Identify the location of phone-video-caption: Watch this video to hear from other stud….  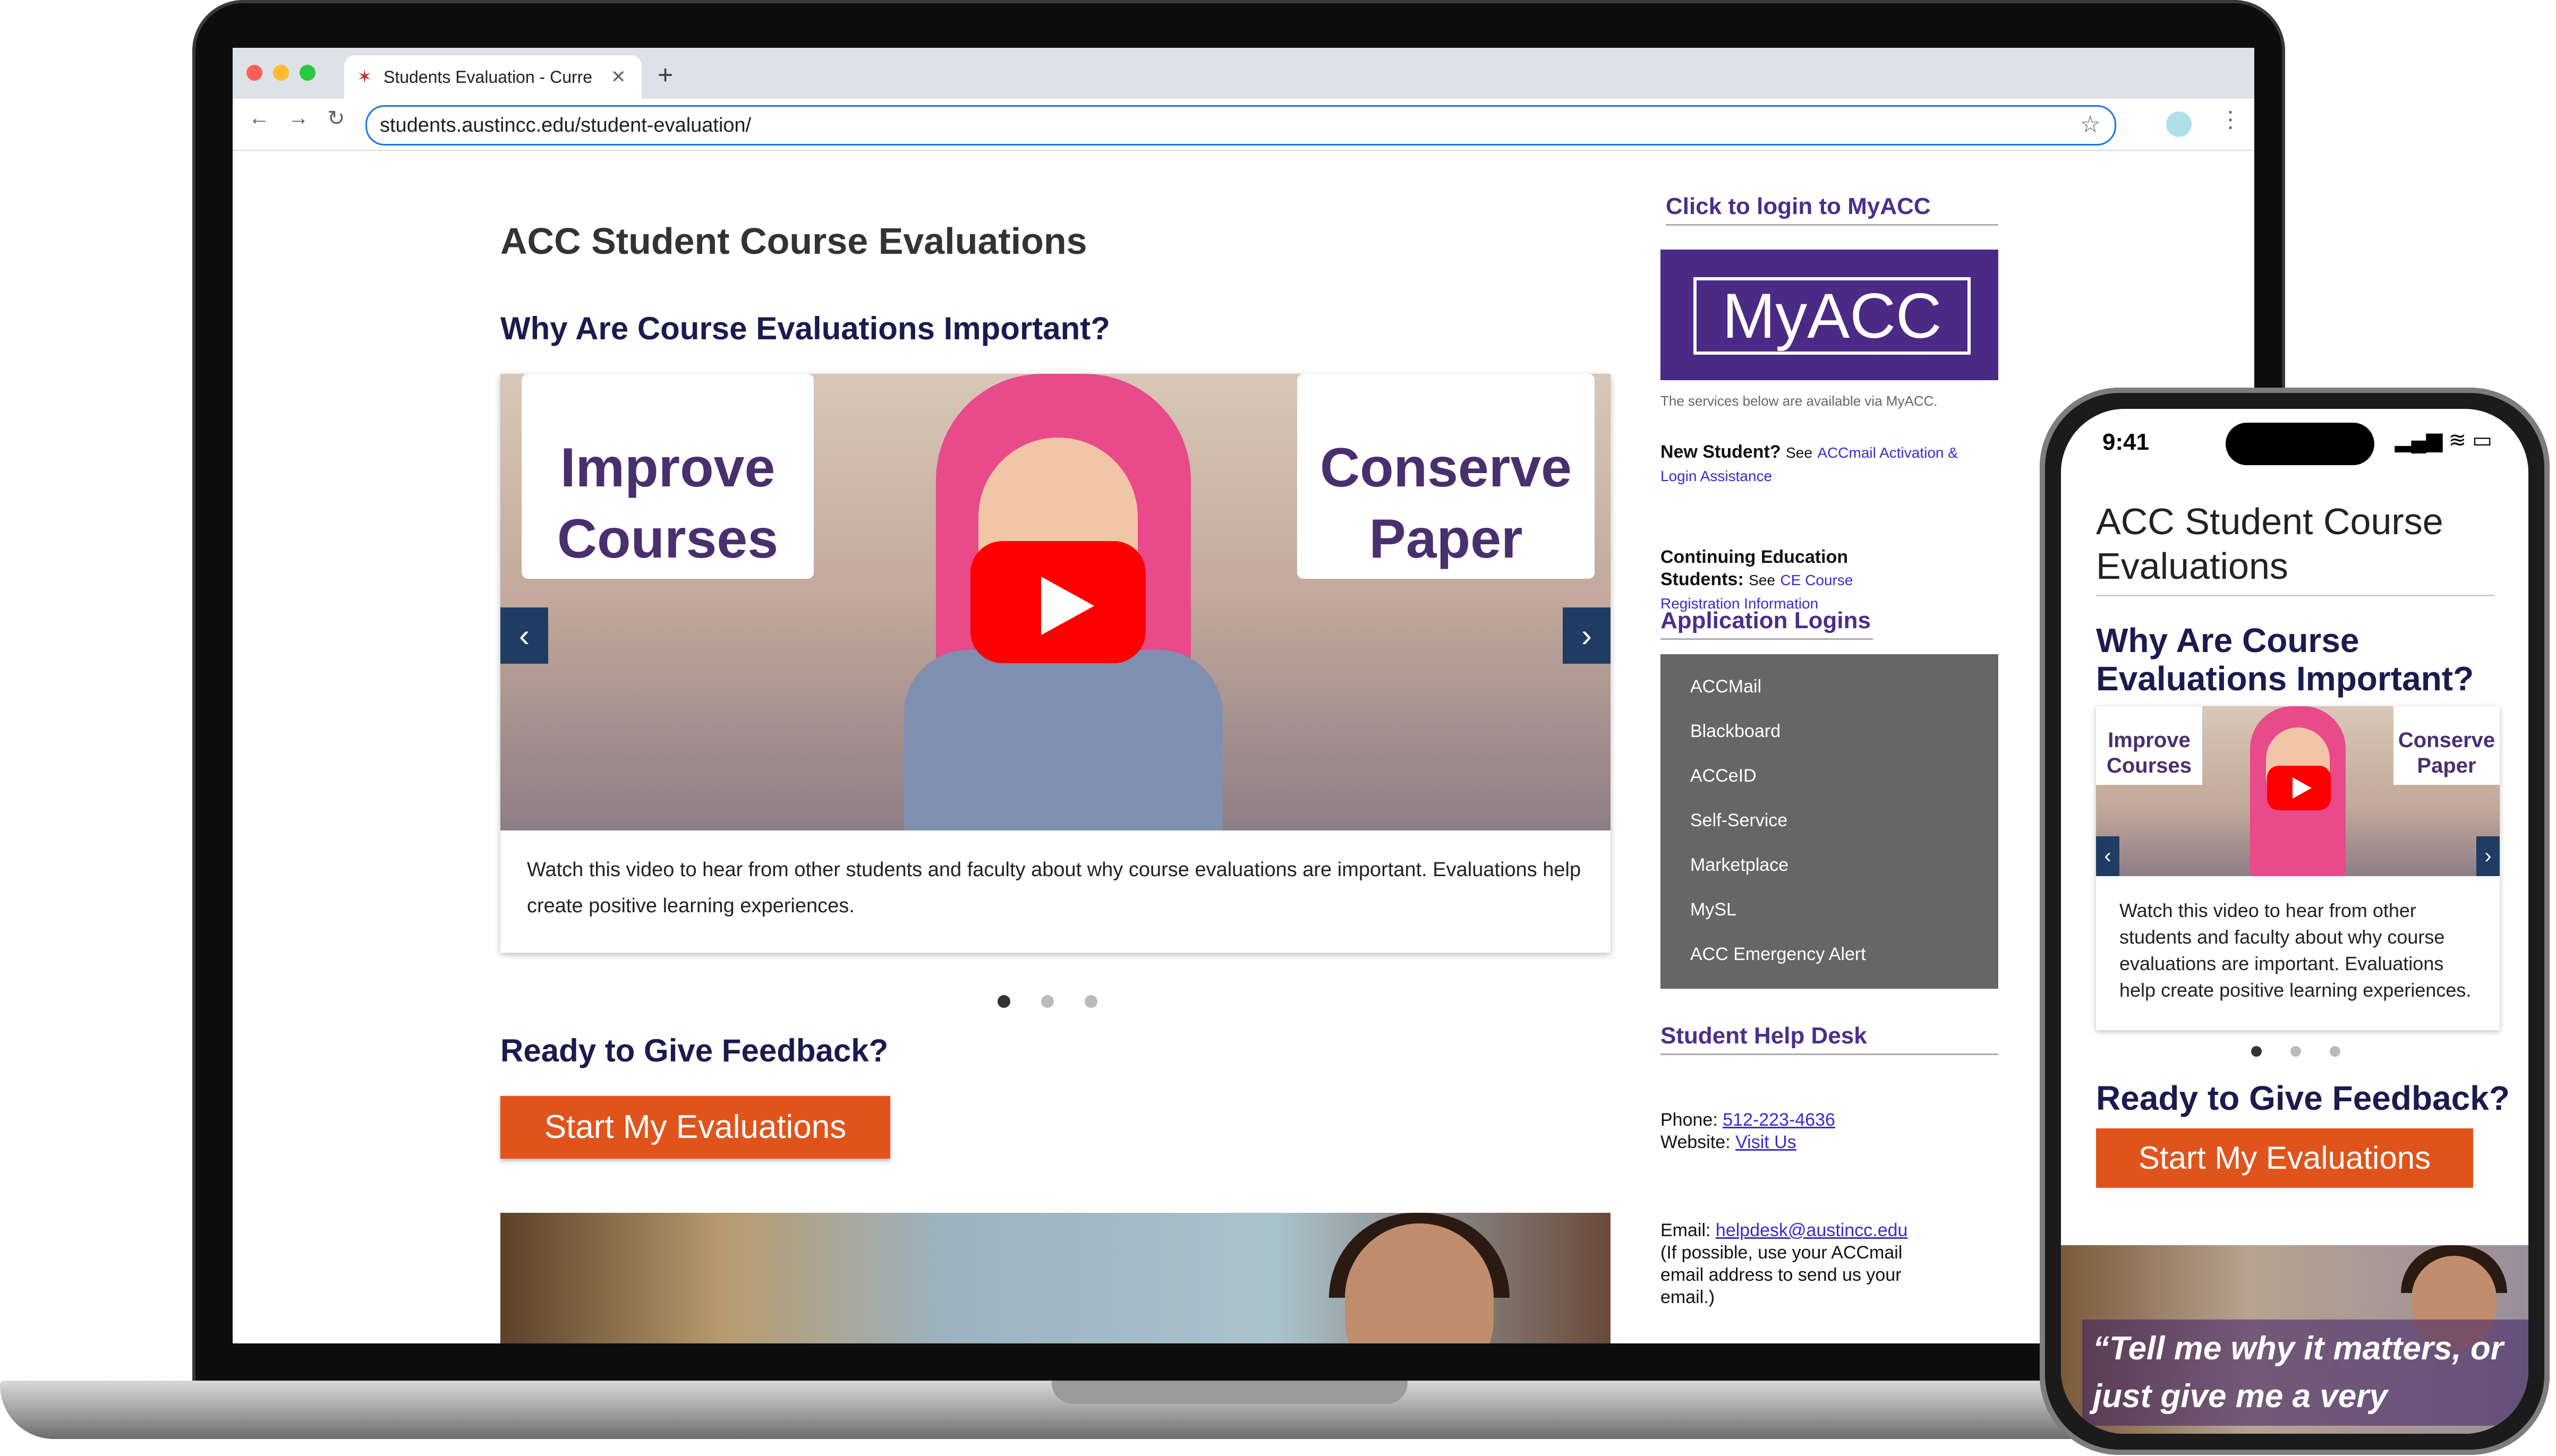
(2295, 950).